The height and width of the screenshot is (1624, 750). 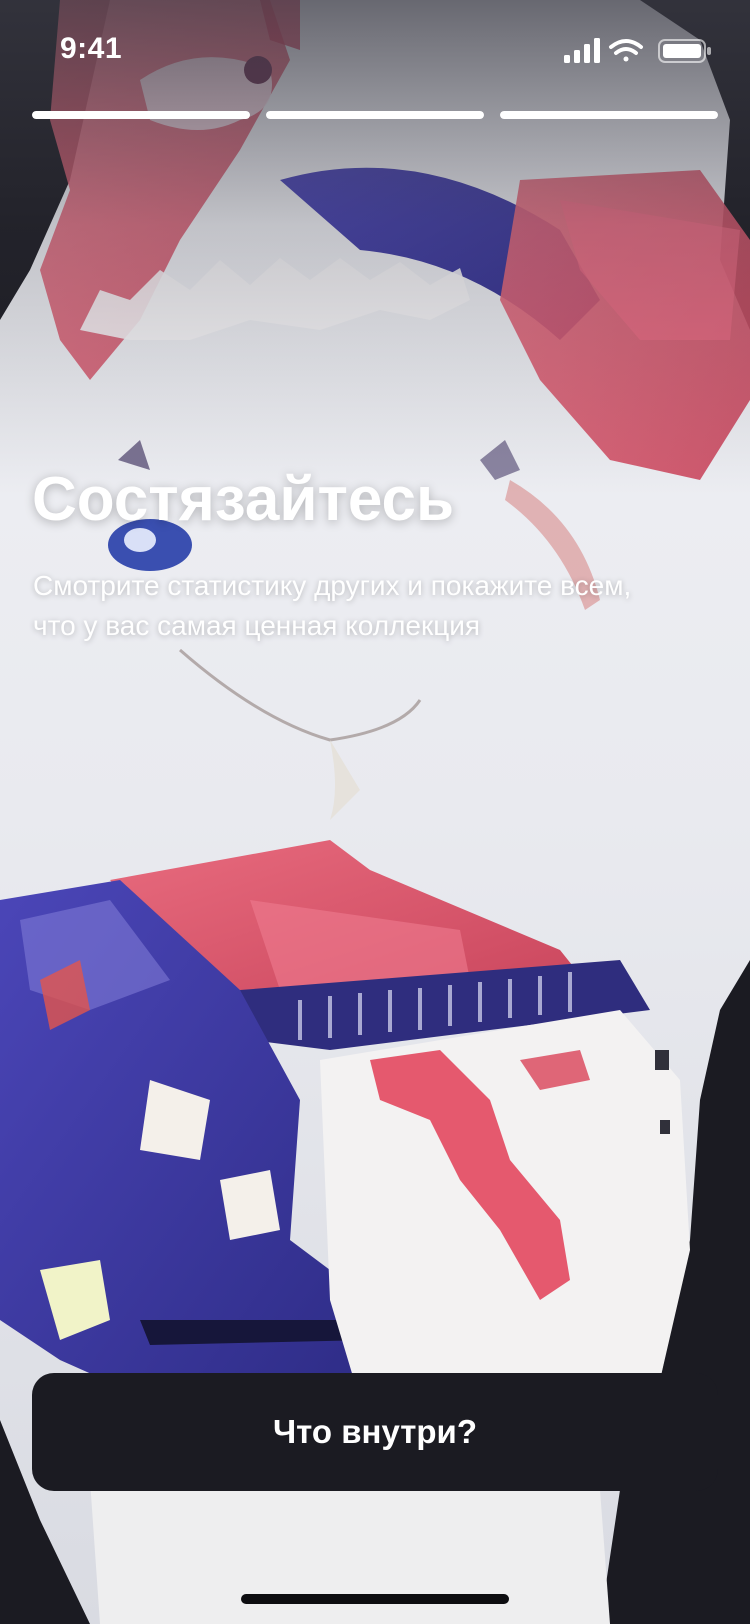 What do you see at coordinates (375, 1432) in the screenshot?
I see `whats-inside-button: Что внутри?` at bounding box center [375, 1432].